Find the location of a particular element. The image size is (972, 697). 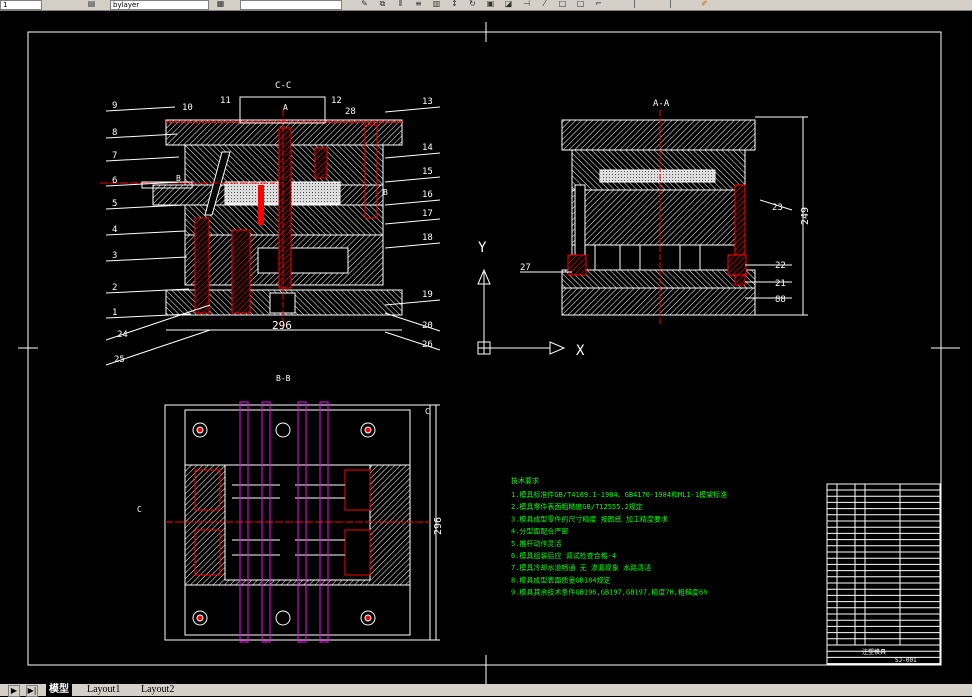

part-label: 8 is located at coordinates (114, 133).